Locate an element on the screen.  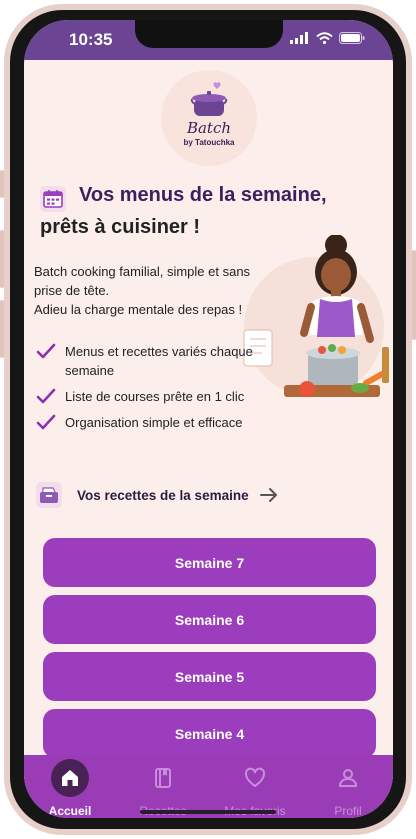
wifi-icon is located at coordinates (324, 38).